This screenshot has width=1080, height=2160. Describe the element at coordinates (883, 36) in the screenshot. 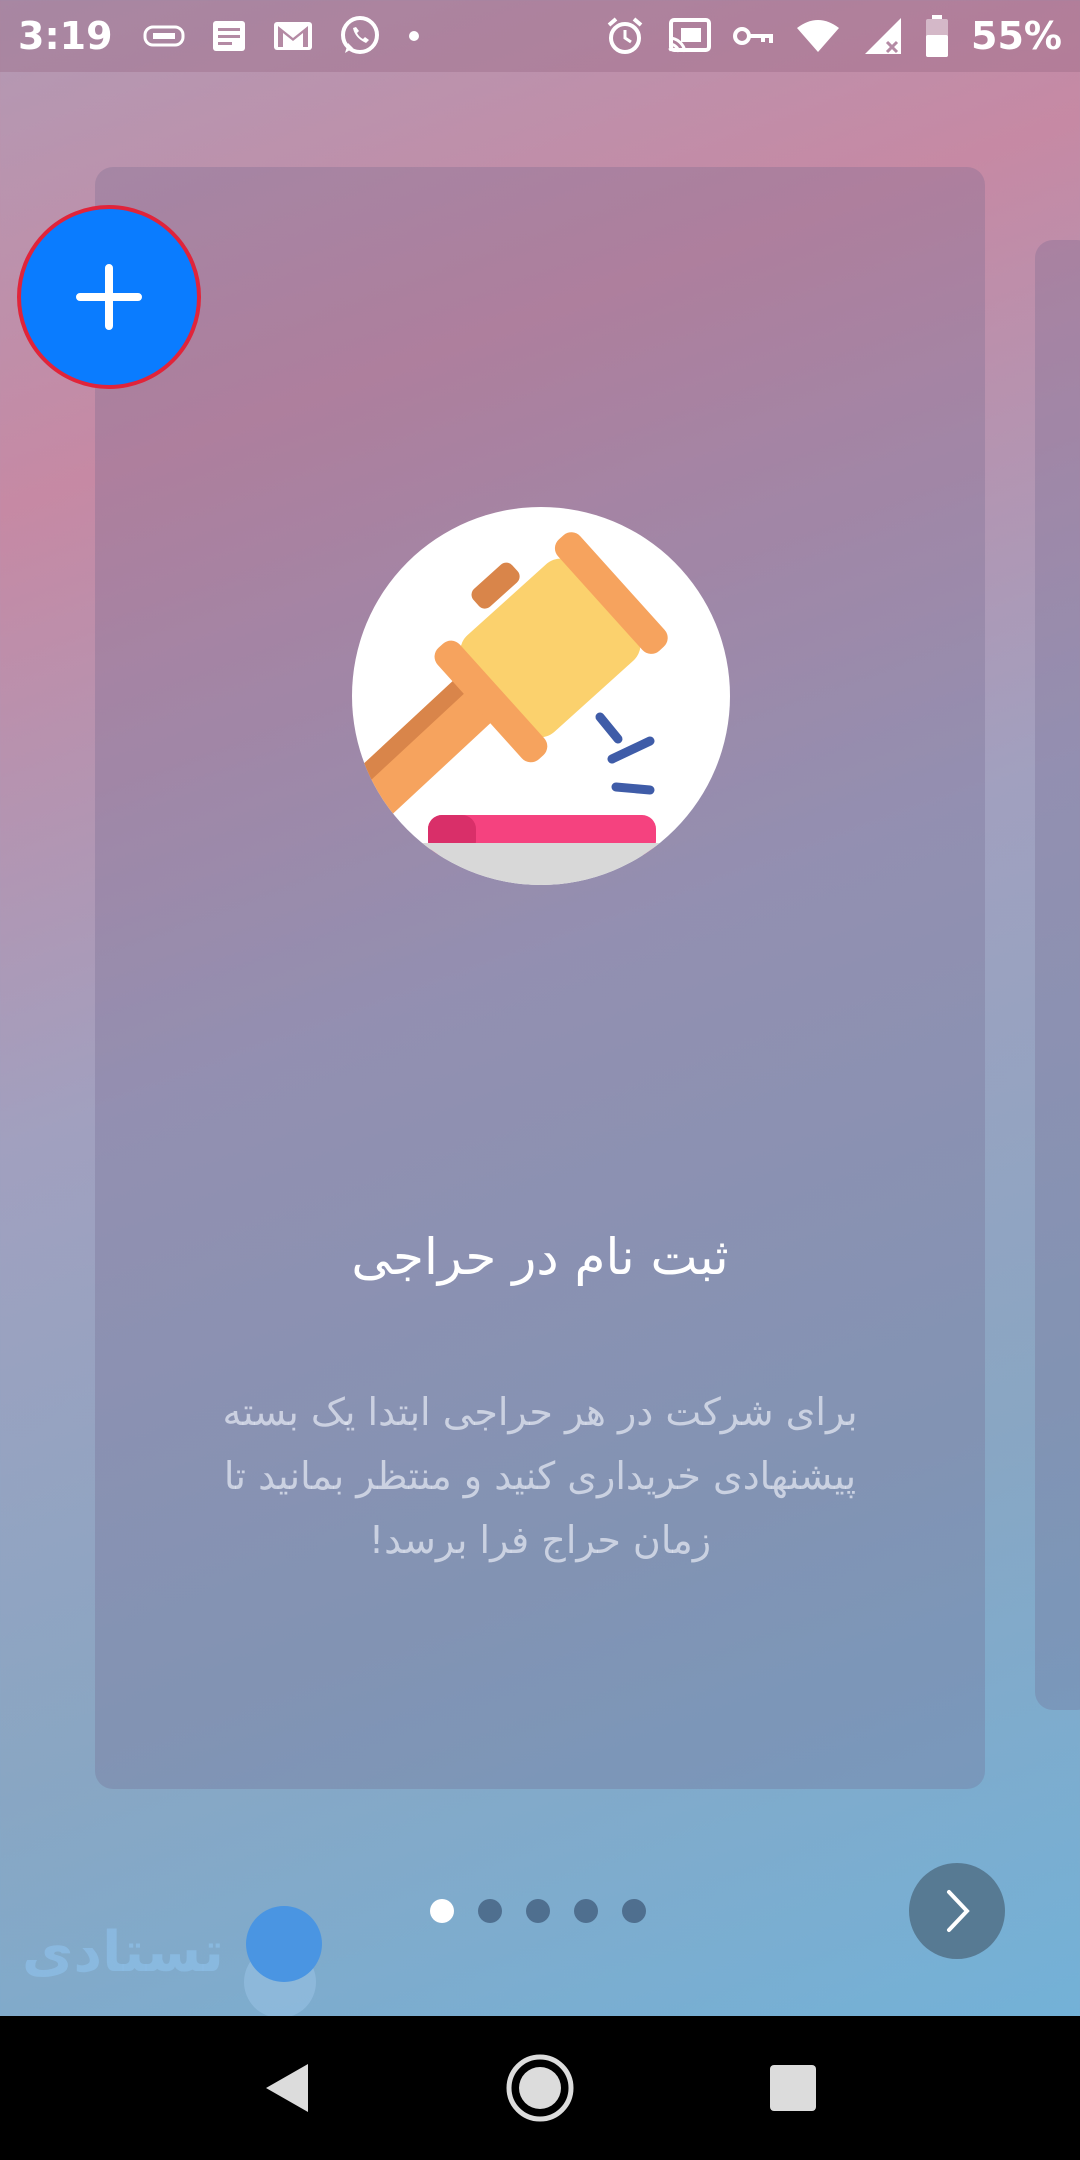

I see `signal-icon` at that location.